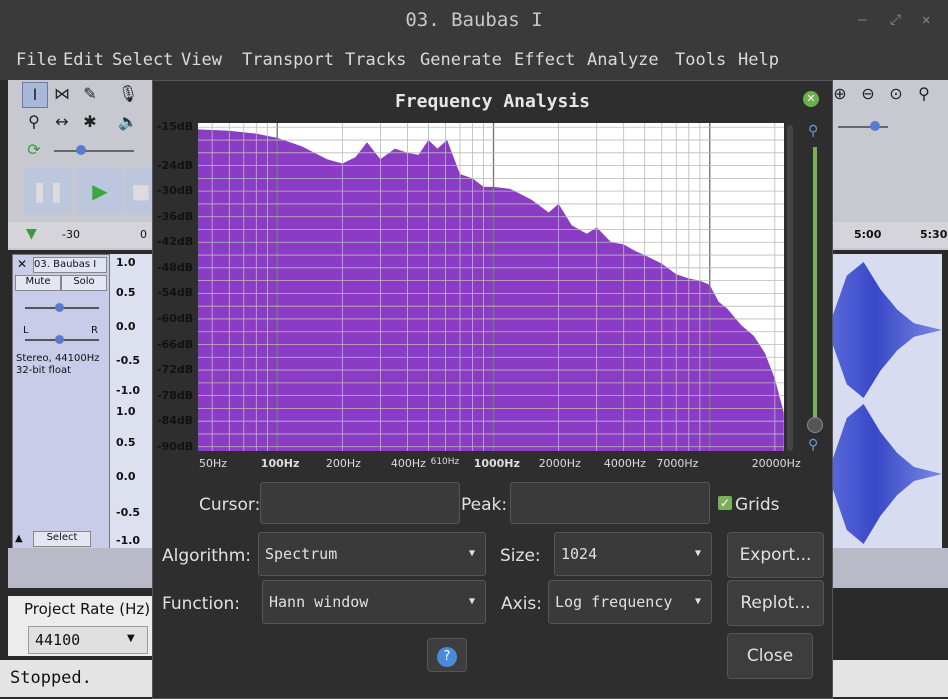  What do you see at coordinates (175, 446) in the screenshot?
I see `y-tick-label: -90dB` at bounding box center [175, 446].